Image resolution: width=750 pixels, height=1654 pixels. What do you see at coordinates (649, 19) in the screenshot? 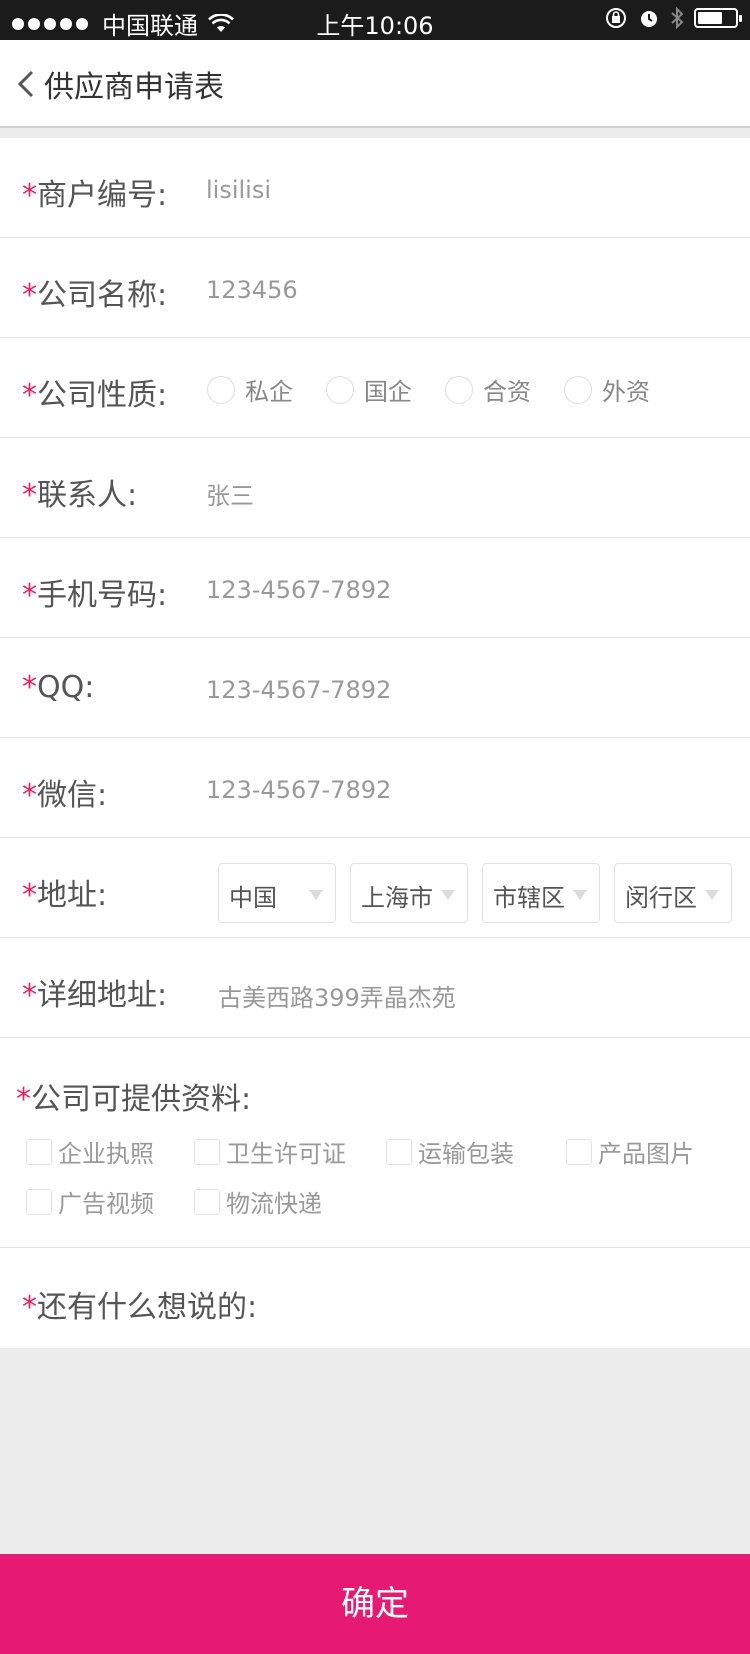
I see `alarm-icon` at bounding box center [649, 19].